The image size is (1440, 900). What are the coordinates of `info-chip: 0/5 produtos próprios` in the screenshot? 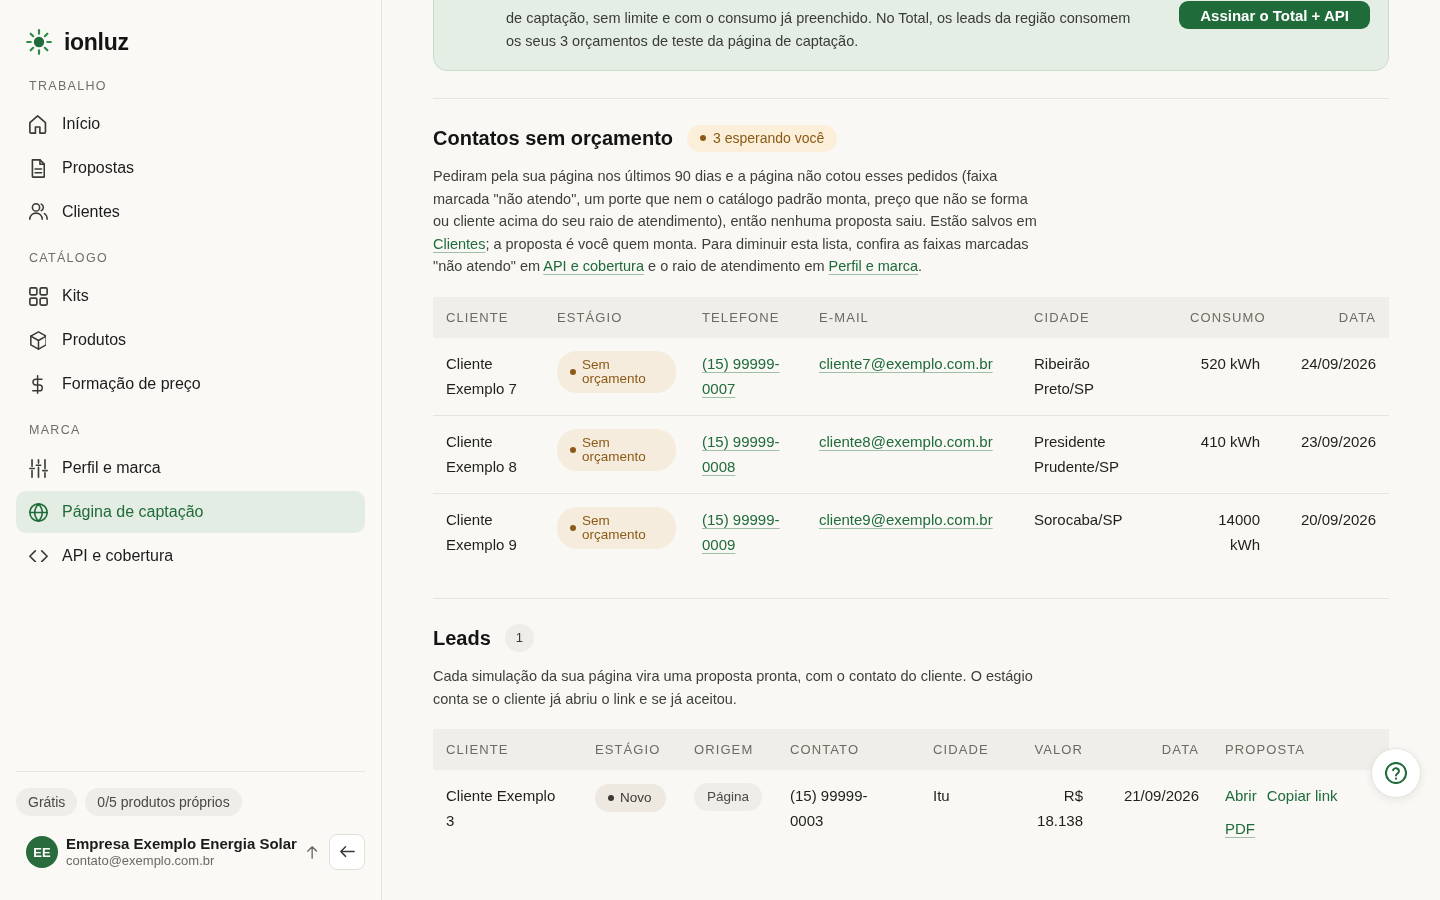 It's located at (163, 802).